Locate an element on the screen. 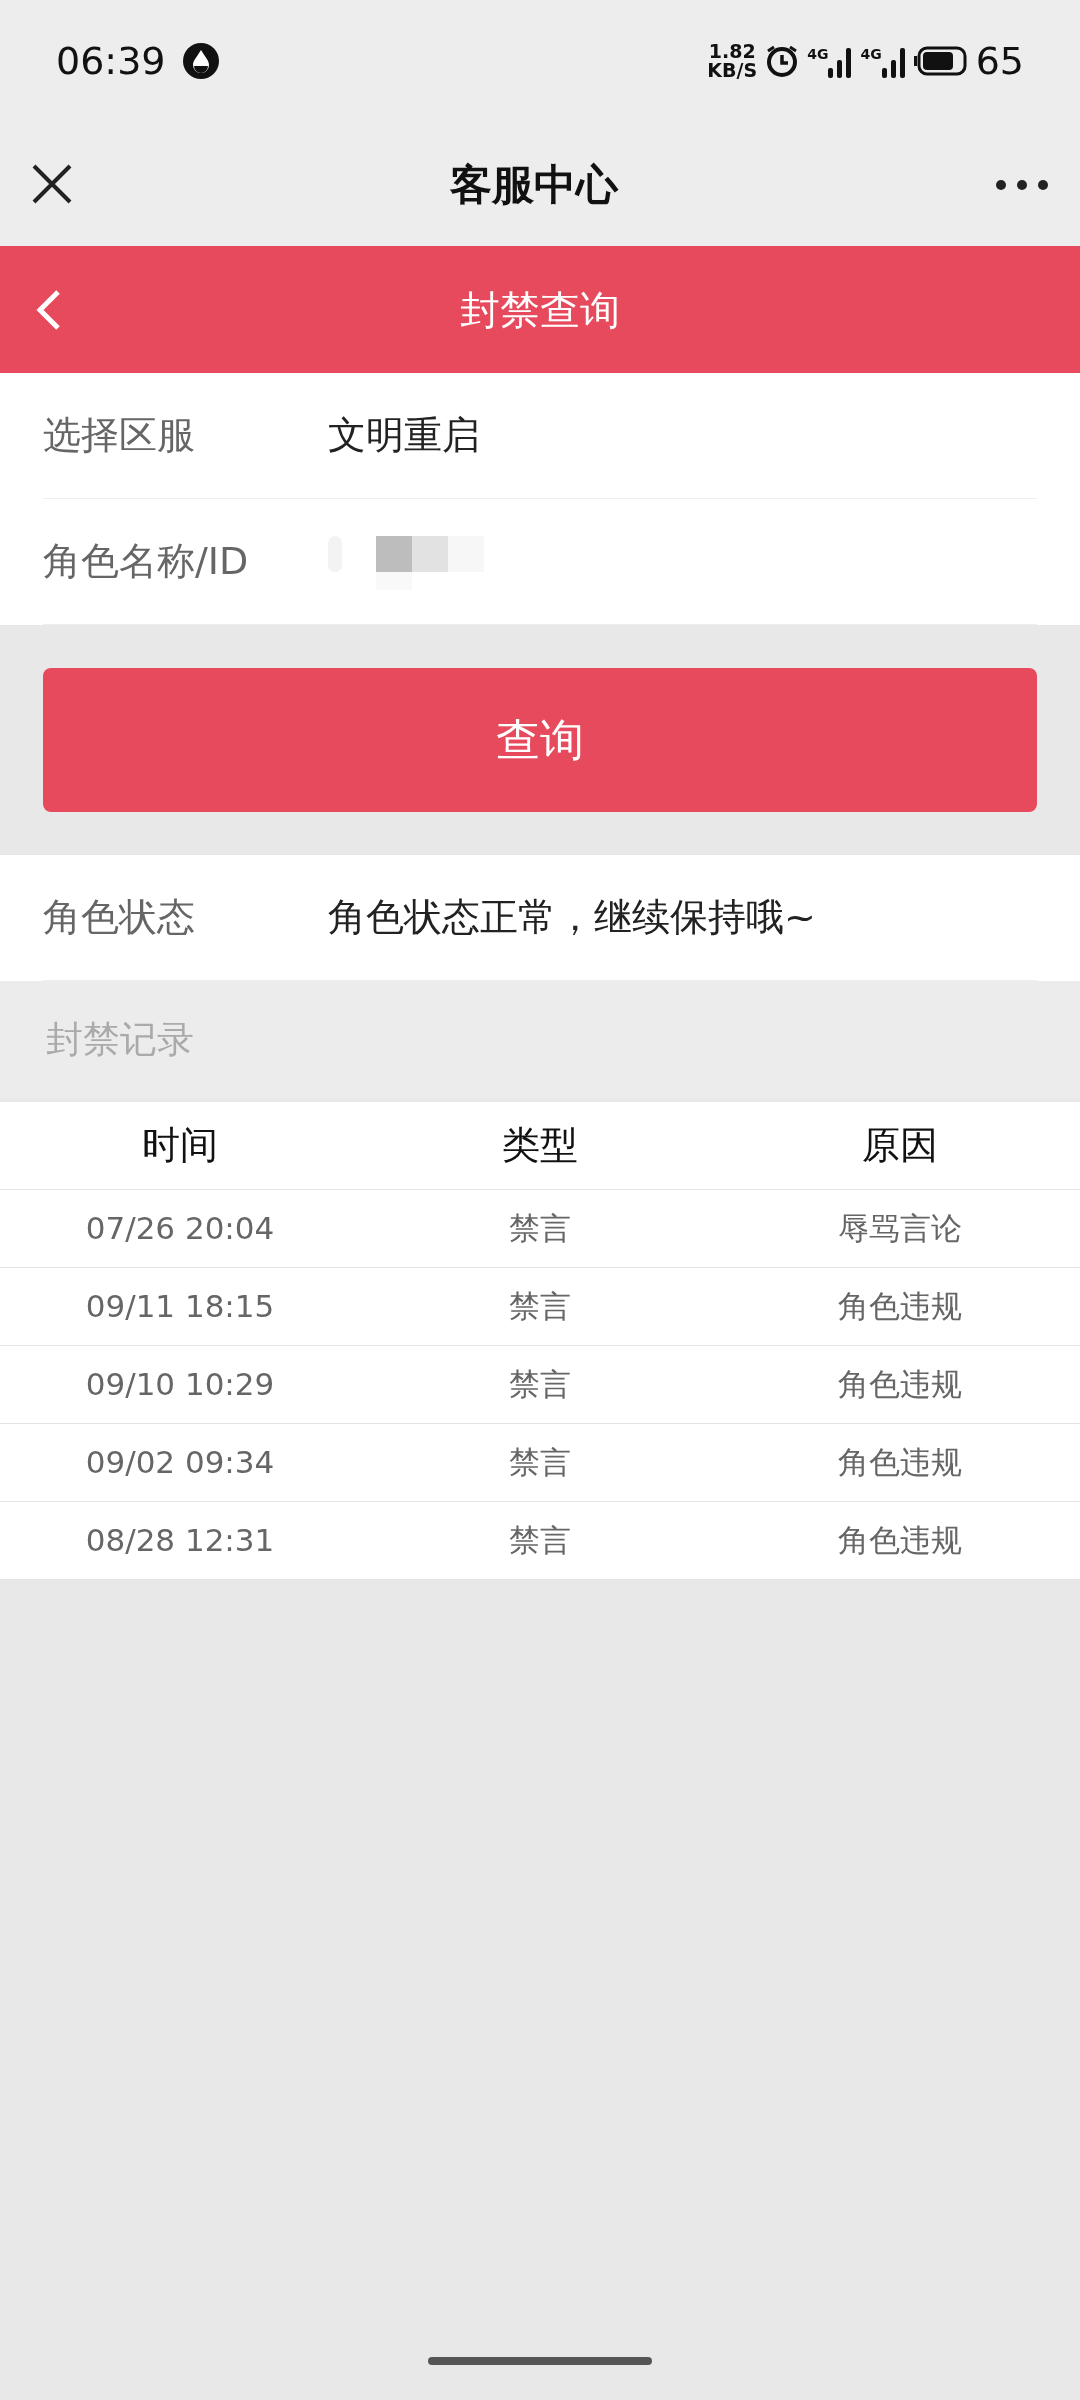 This screenshot has height=2400, width=1080. field-value: 文明重启 is located at coordinates (404, 435).